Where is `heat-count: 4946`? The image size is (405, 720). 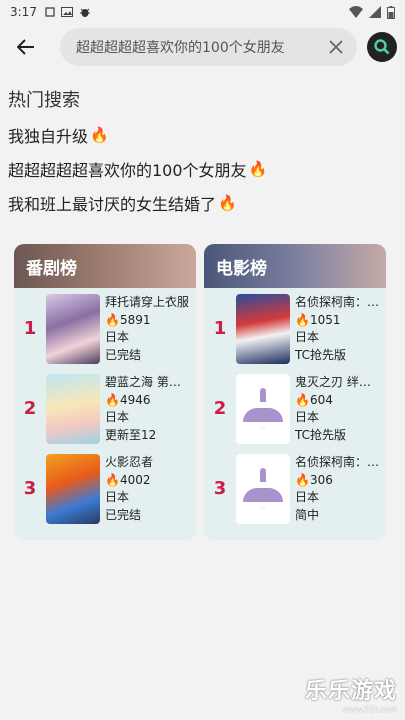 heat-count: 4946 is located at coordinates (135, 399).